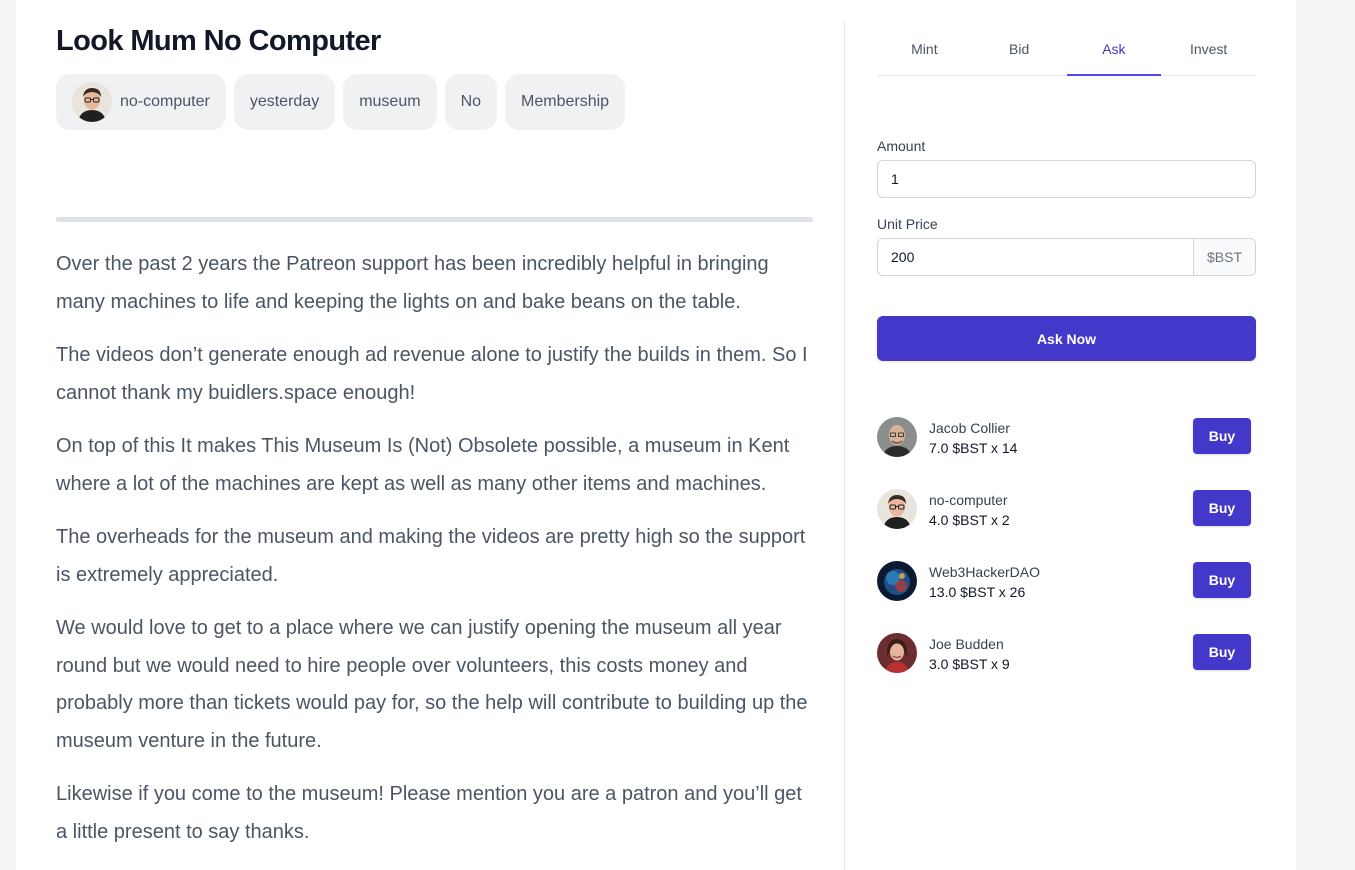 The width and height of the screenshot is (1355, 870). I want to click on ask-now-button: Ask Now, so click(1066, 338).